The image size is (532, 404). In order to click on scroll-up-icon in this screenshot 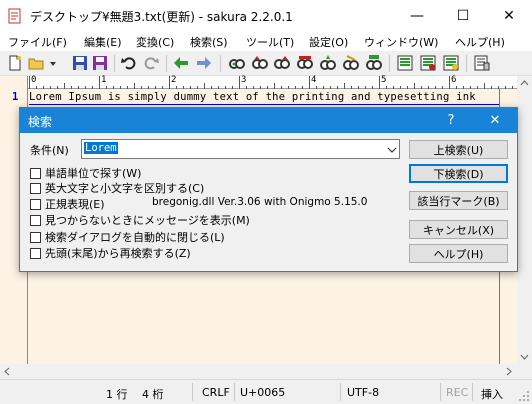, I will do `click(524, 83)`.